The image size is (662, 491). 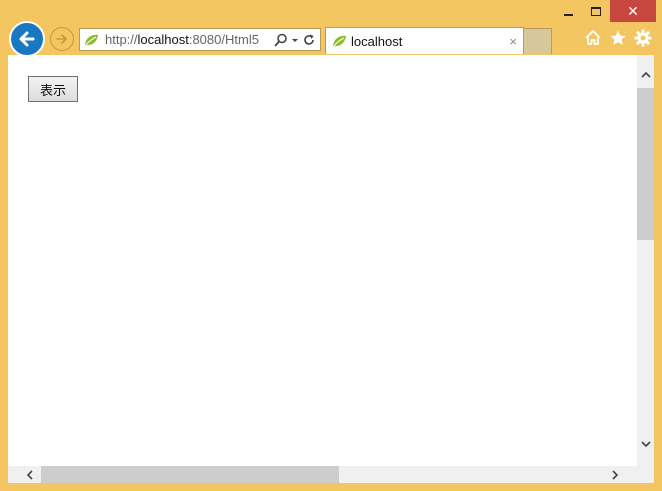 I want to click on forward-arrow-icon, so click(x=61, y=39).